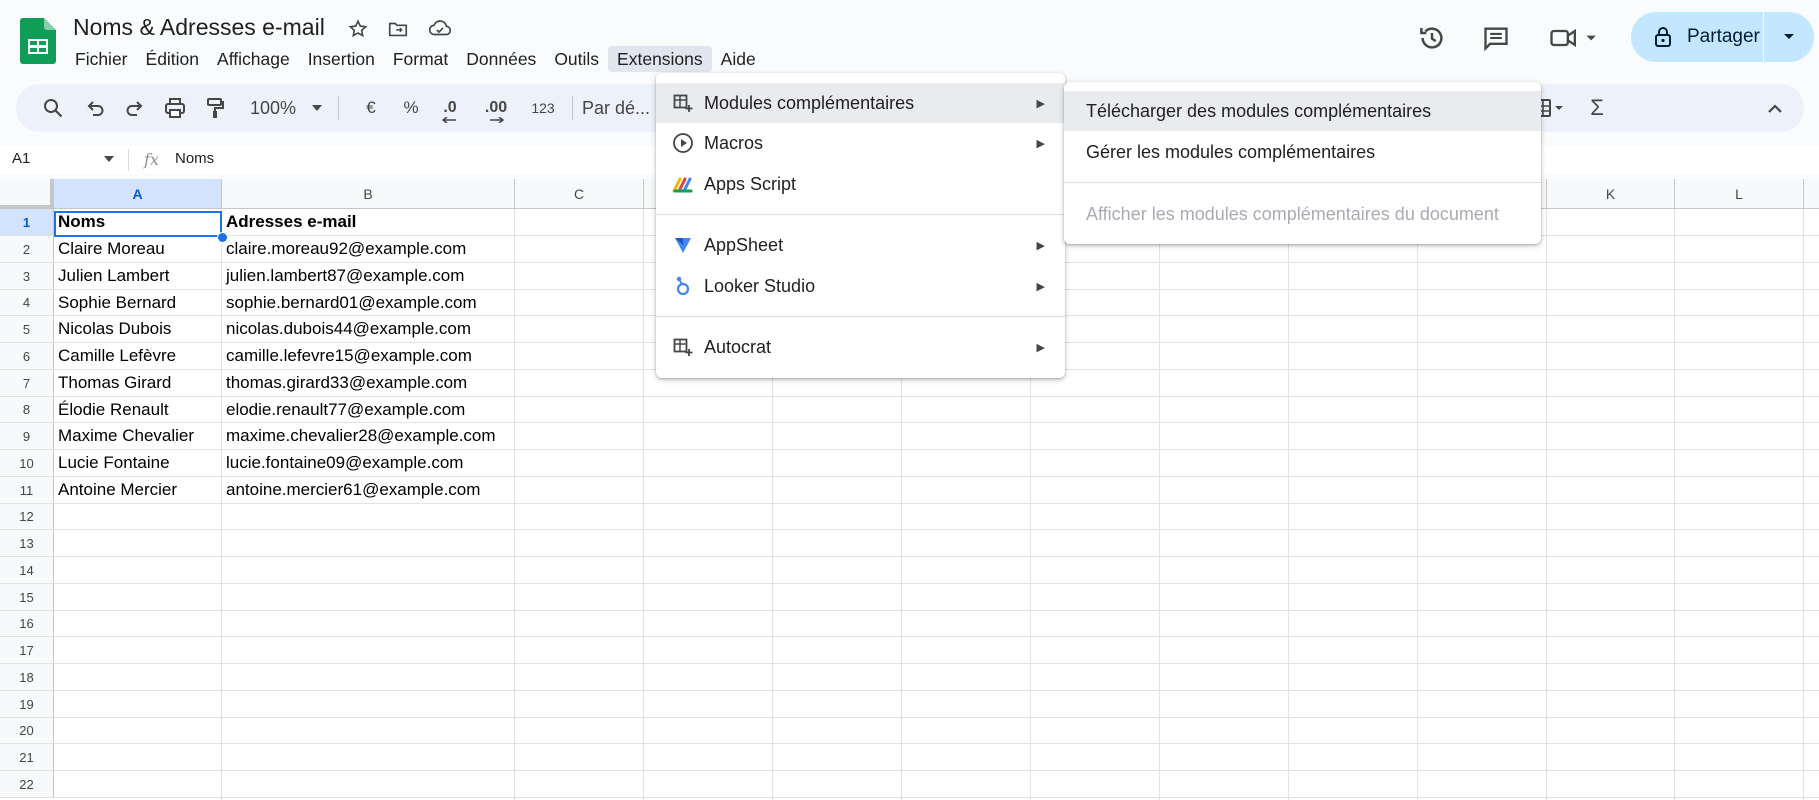 The height and width of the screenshot is (800, 1819). Describe the element at coordinates (27, 463) in the screenshot. I see `row-header-10: 10` at that location.